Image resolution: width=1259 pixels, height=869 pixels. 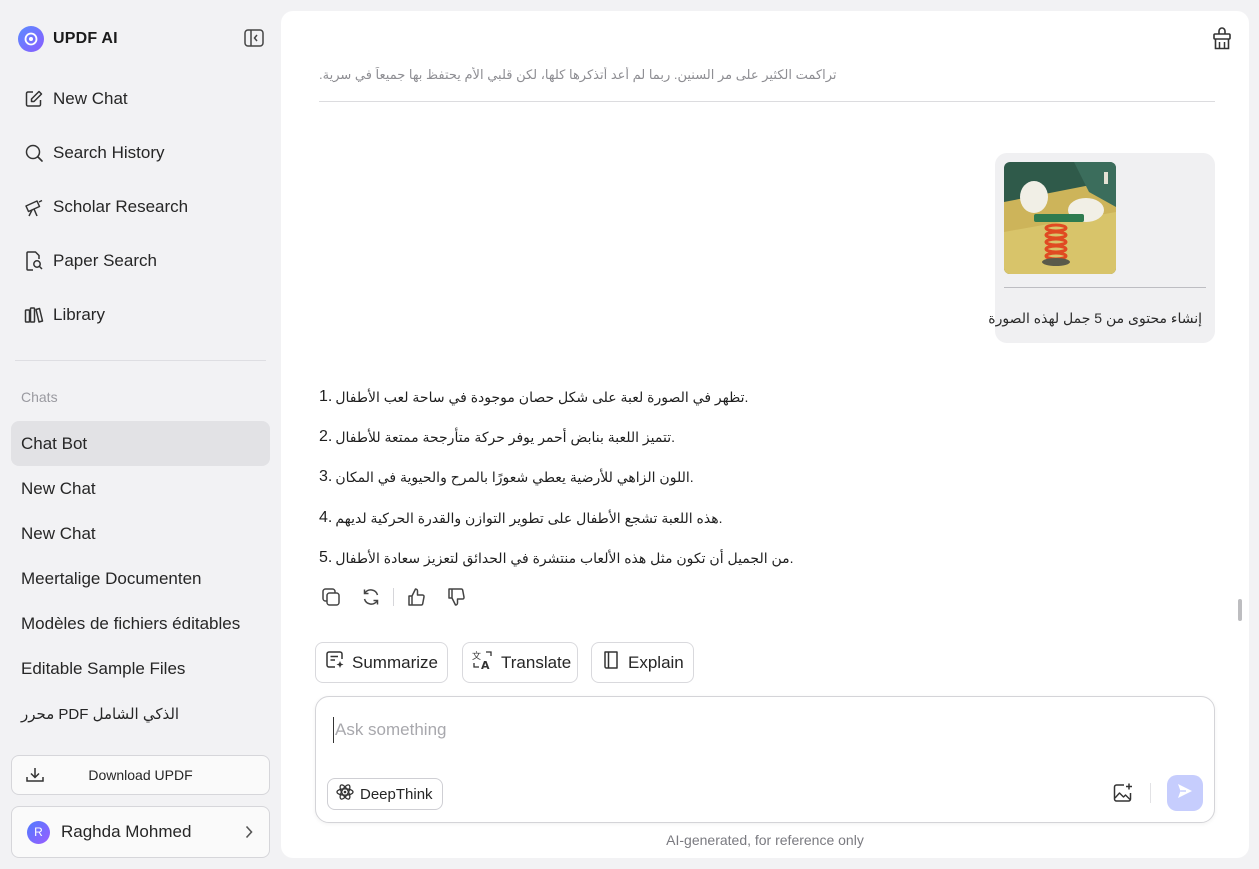 What do you see at coordinates (371, 597) in the screenshot?
I see `regenerate-icon` at bounding box center [371, 597].